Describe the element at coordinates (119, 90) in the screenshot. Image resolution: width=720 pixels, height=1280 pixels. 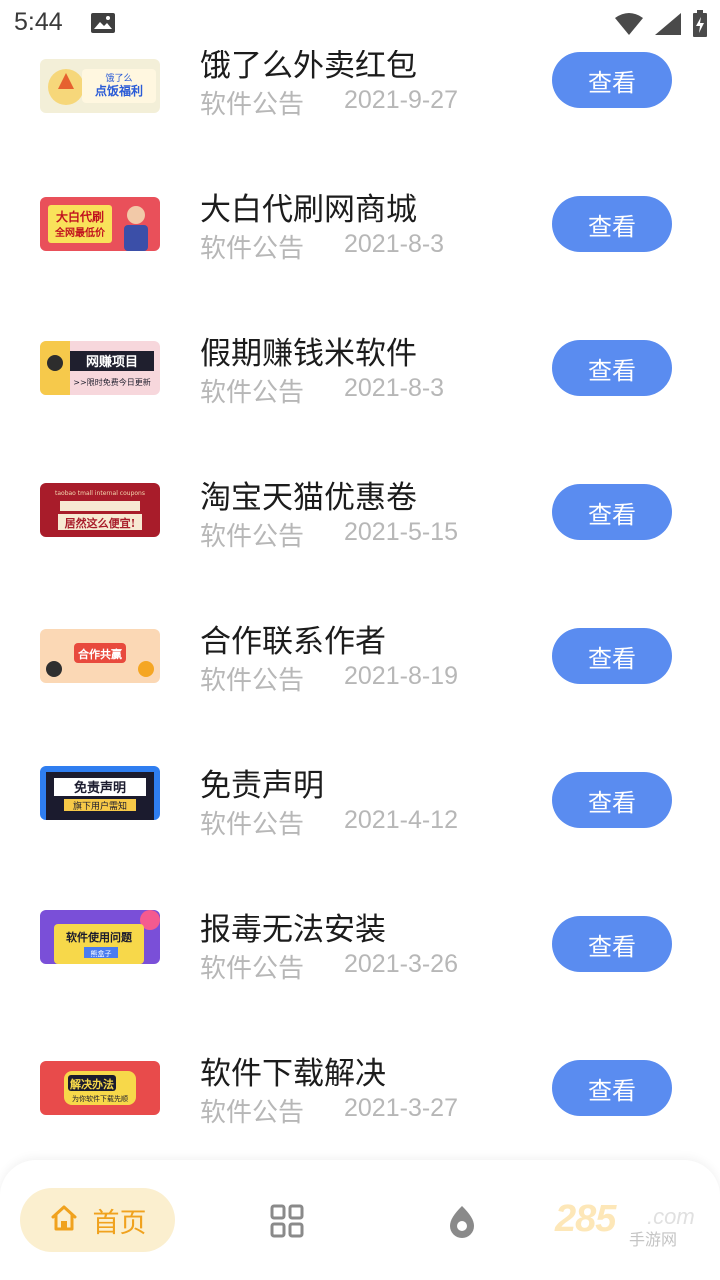
I see `thumb-text: 点饭福利` at that location.